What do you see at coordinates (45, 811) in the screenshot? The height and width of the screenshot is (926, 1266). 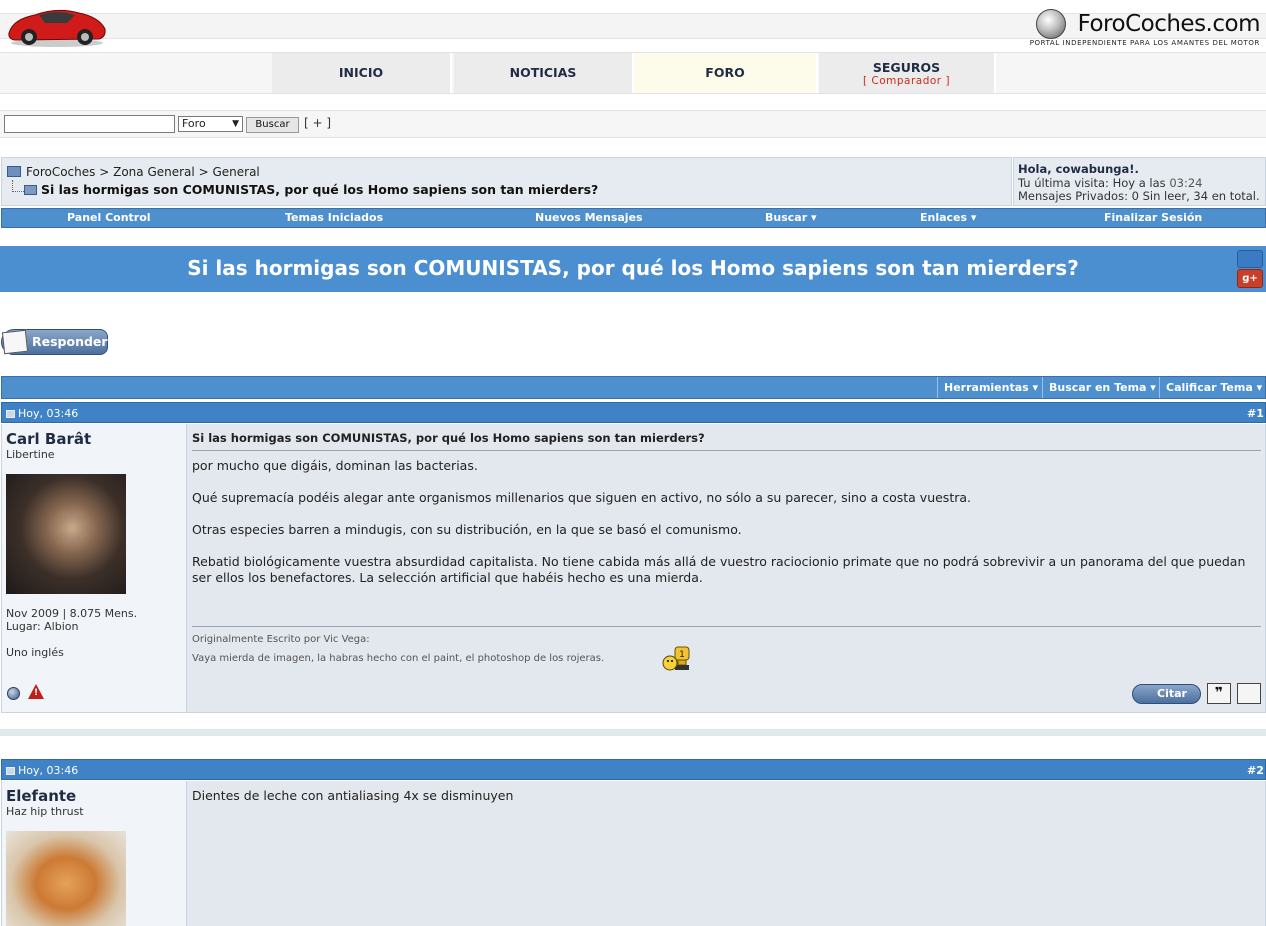 I see `post-author-title: Haz hip thrust` at bounding box center [45, 811].